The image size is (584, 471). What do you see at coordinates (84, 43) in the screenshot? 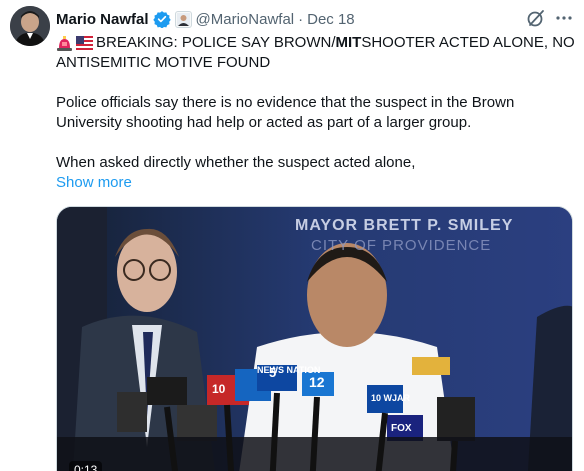
I see `us-flag-emoji` at bounding box center [84, 43].